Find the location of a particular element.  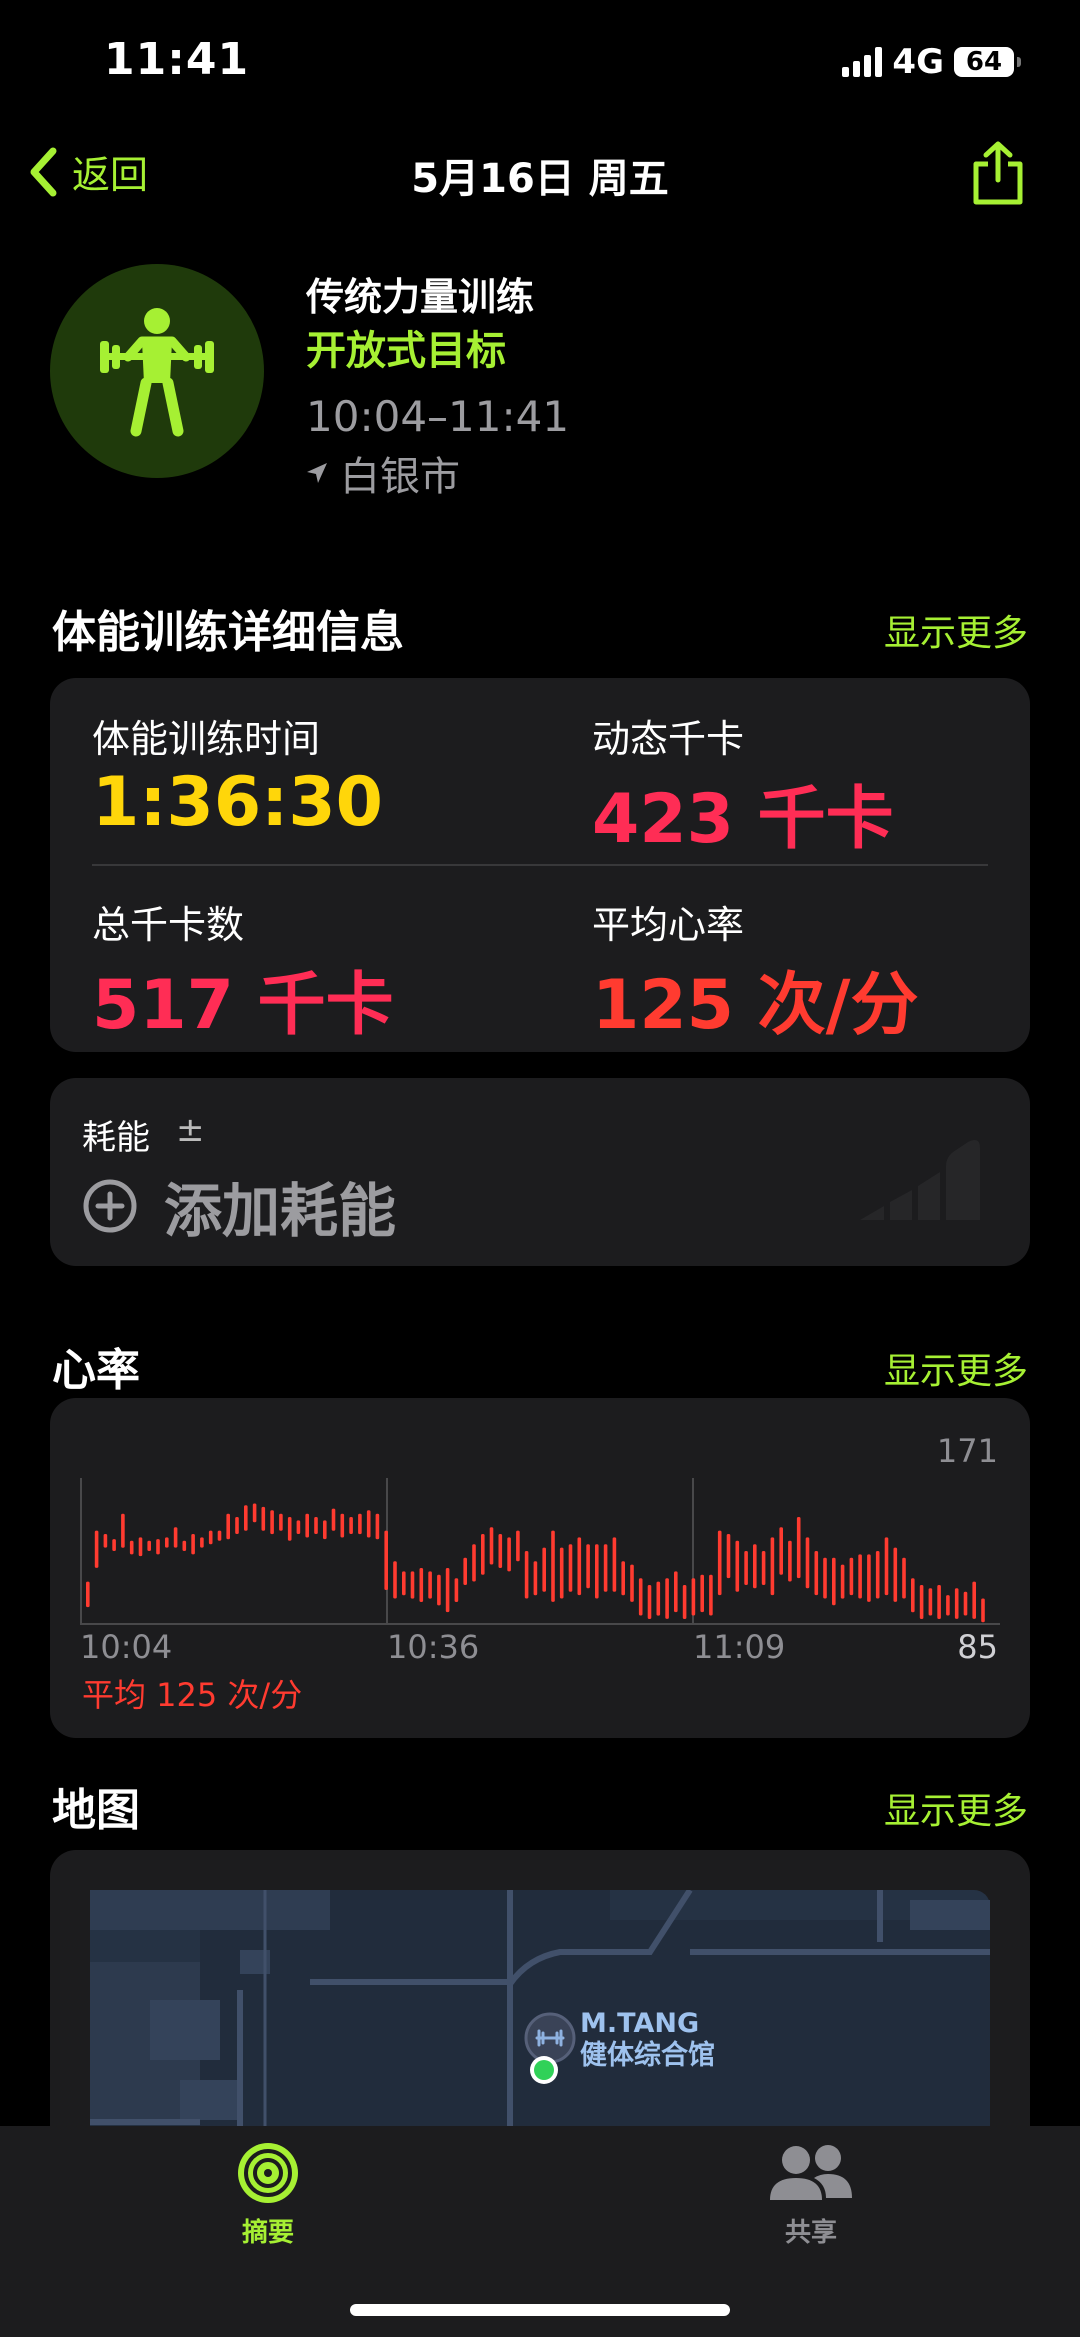

network-type: 4G is located at coordinates (918, 62).